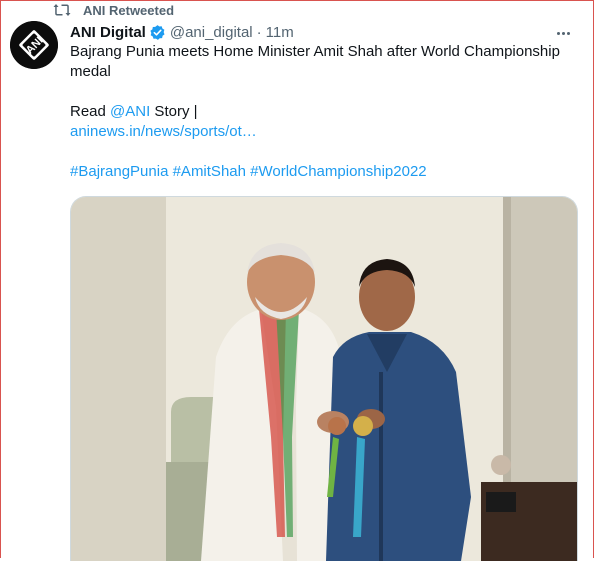 The image size is (594, 561). What do you see at coordinates (211, 32) in the screenshot?
I see `author-handle: @ani_digital` at bounding box center [211, 32].